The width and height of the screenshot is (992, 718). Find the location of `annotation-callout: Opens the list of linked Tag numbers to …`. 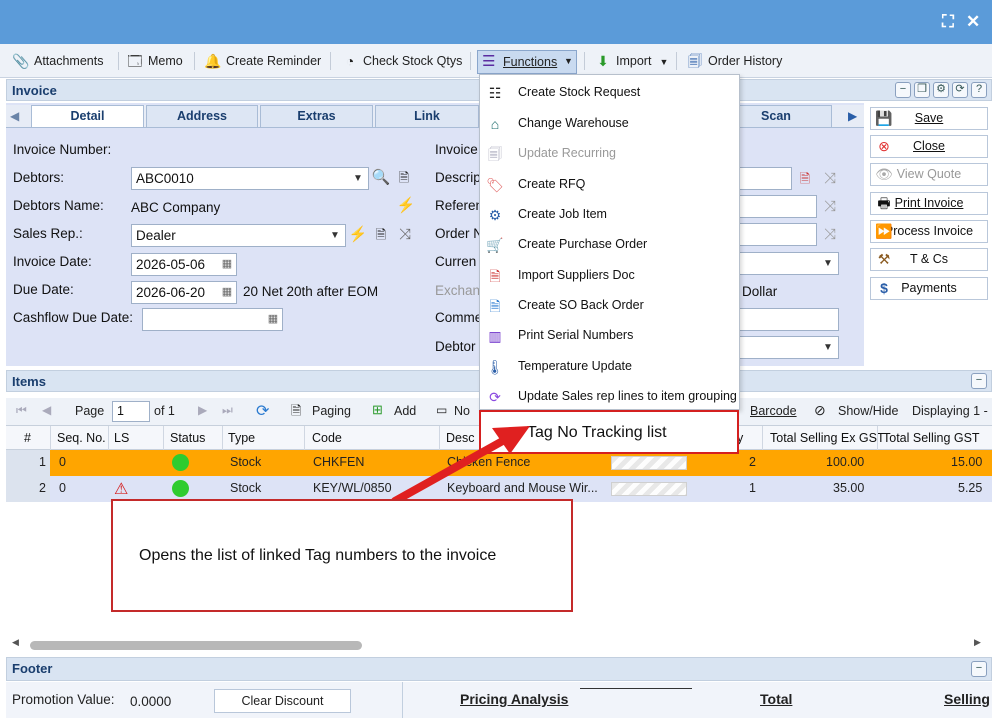

annotation-callout: Opens the list of linked Tag numbers to … is located at coordinates (342, 555).